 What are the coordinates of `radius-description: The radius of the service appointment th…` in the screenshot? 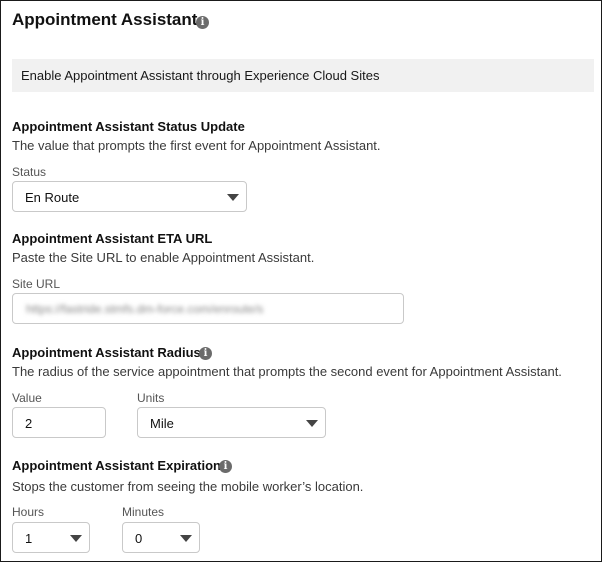 It's located at (287, 371).